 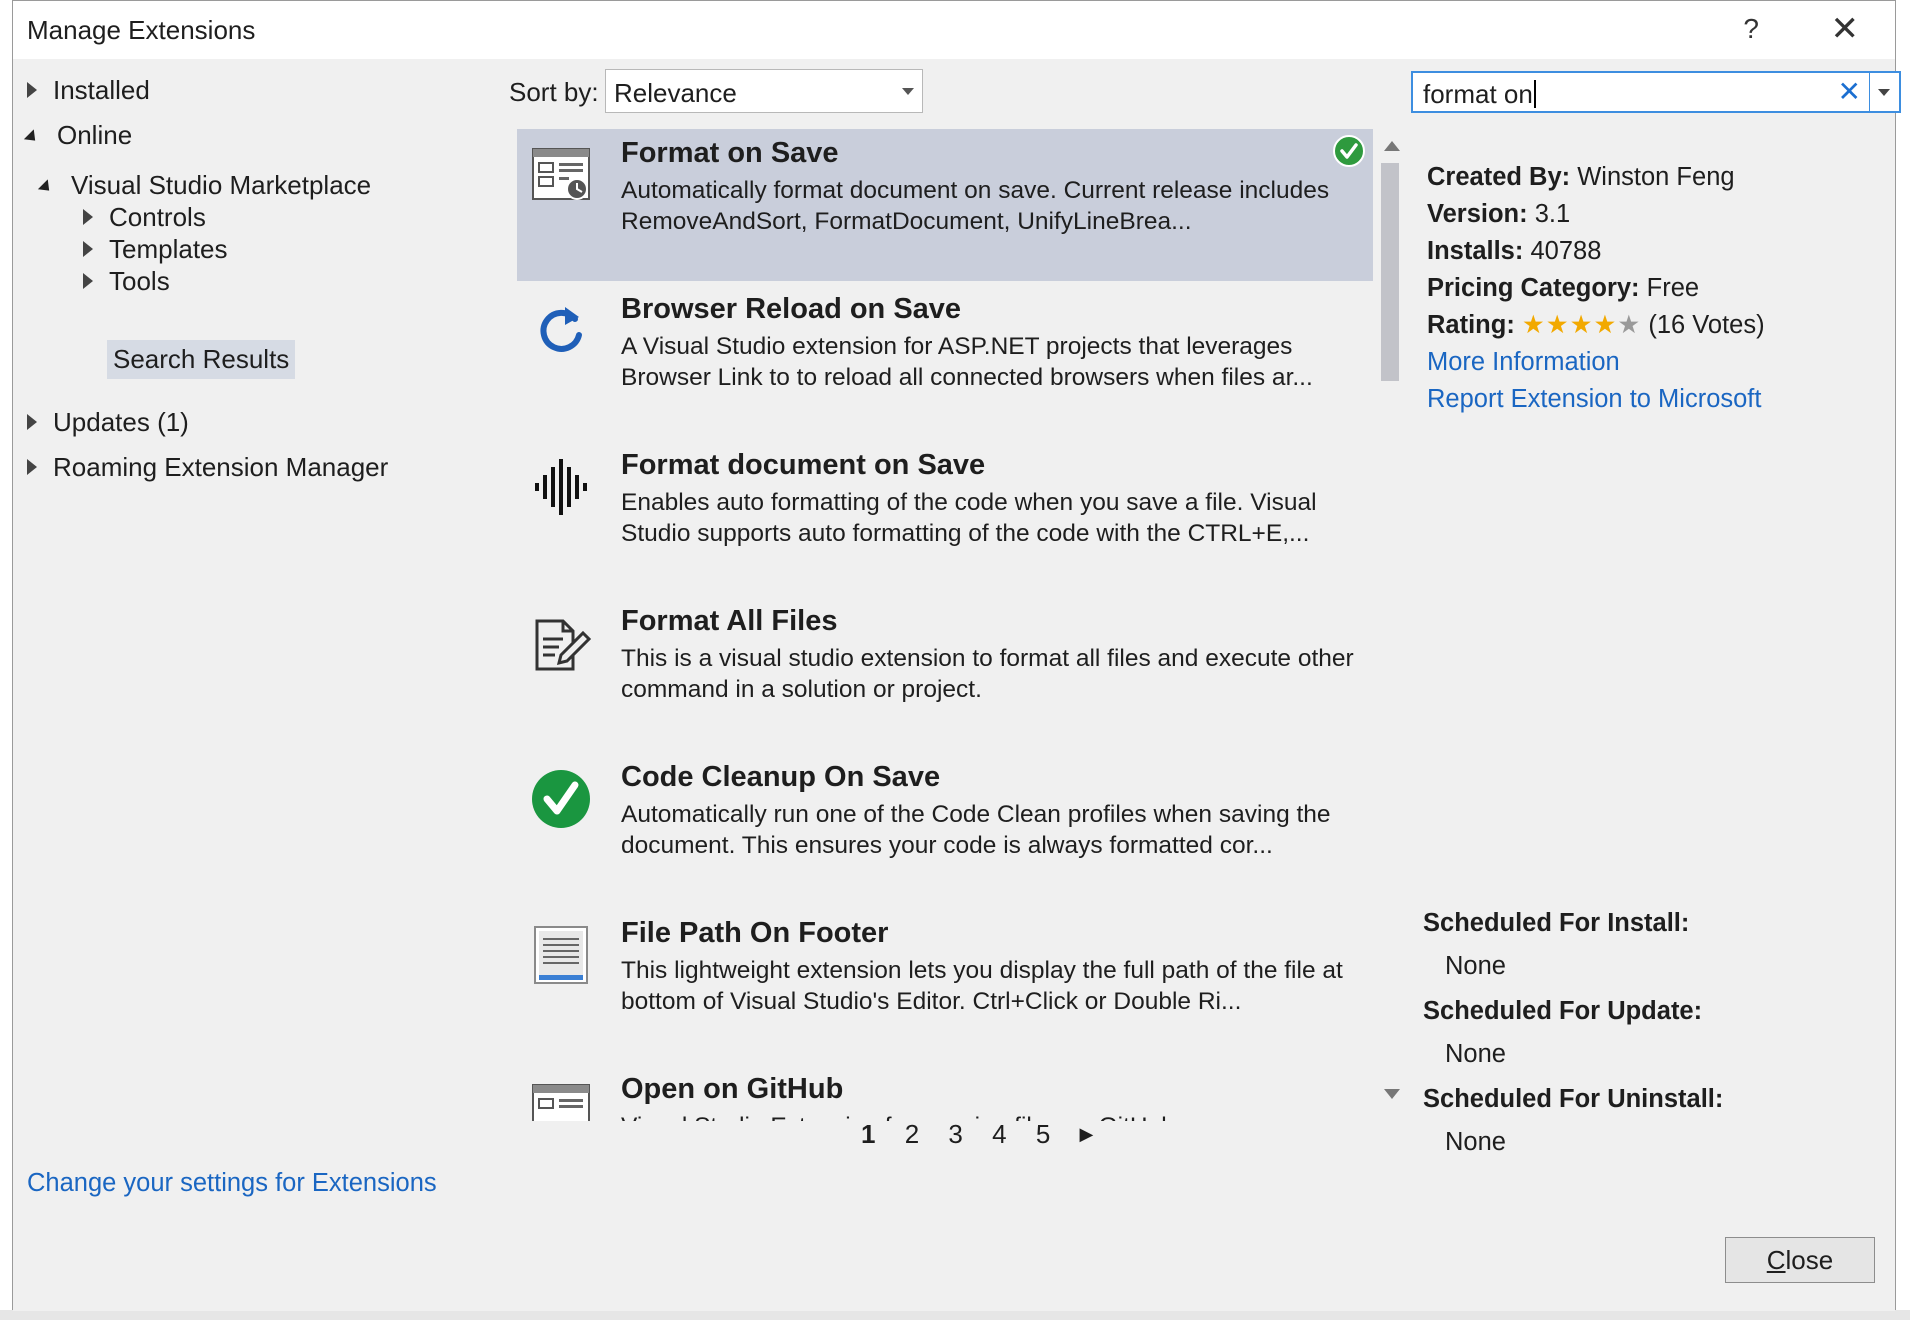 What do you see at coordinates (675, 93) in the screenshot?
I see `sort-value: Relevance` at bounding box center [675, 93].